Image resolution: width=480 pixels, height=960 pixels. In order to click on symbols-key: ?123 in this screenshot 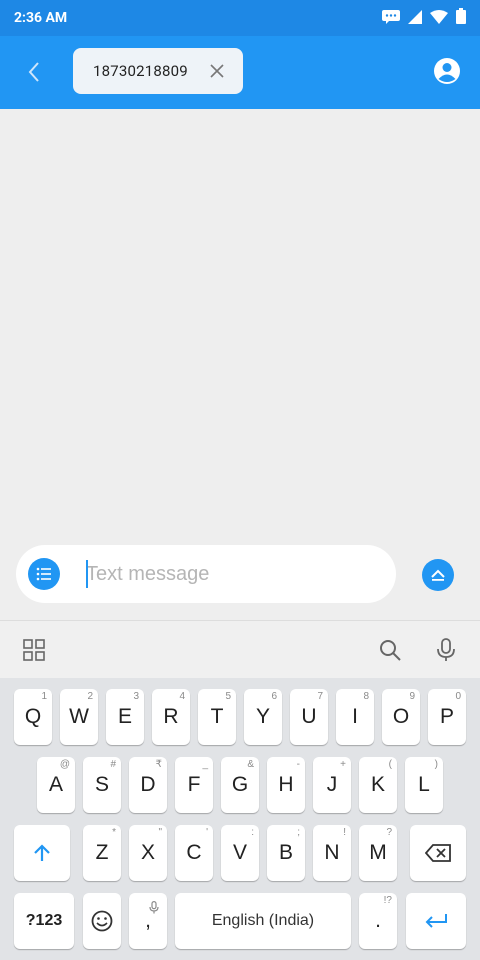, I will do `click(44, 921)`.